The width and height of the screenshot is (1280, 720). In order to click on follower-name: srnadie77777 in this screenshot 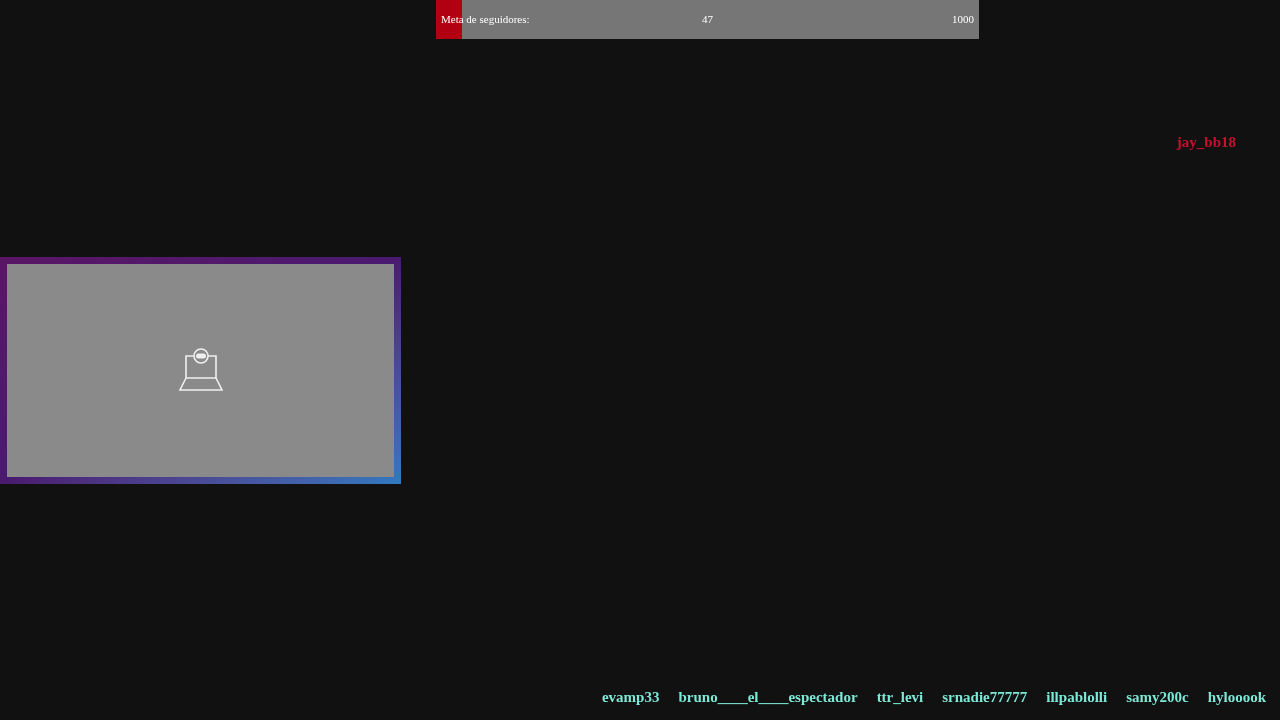, I will do `click(985, 697)`.